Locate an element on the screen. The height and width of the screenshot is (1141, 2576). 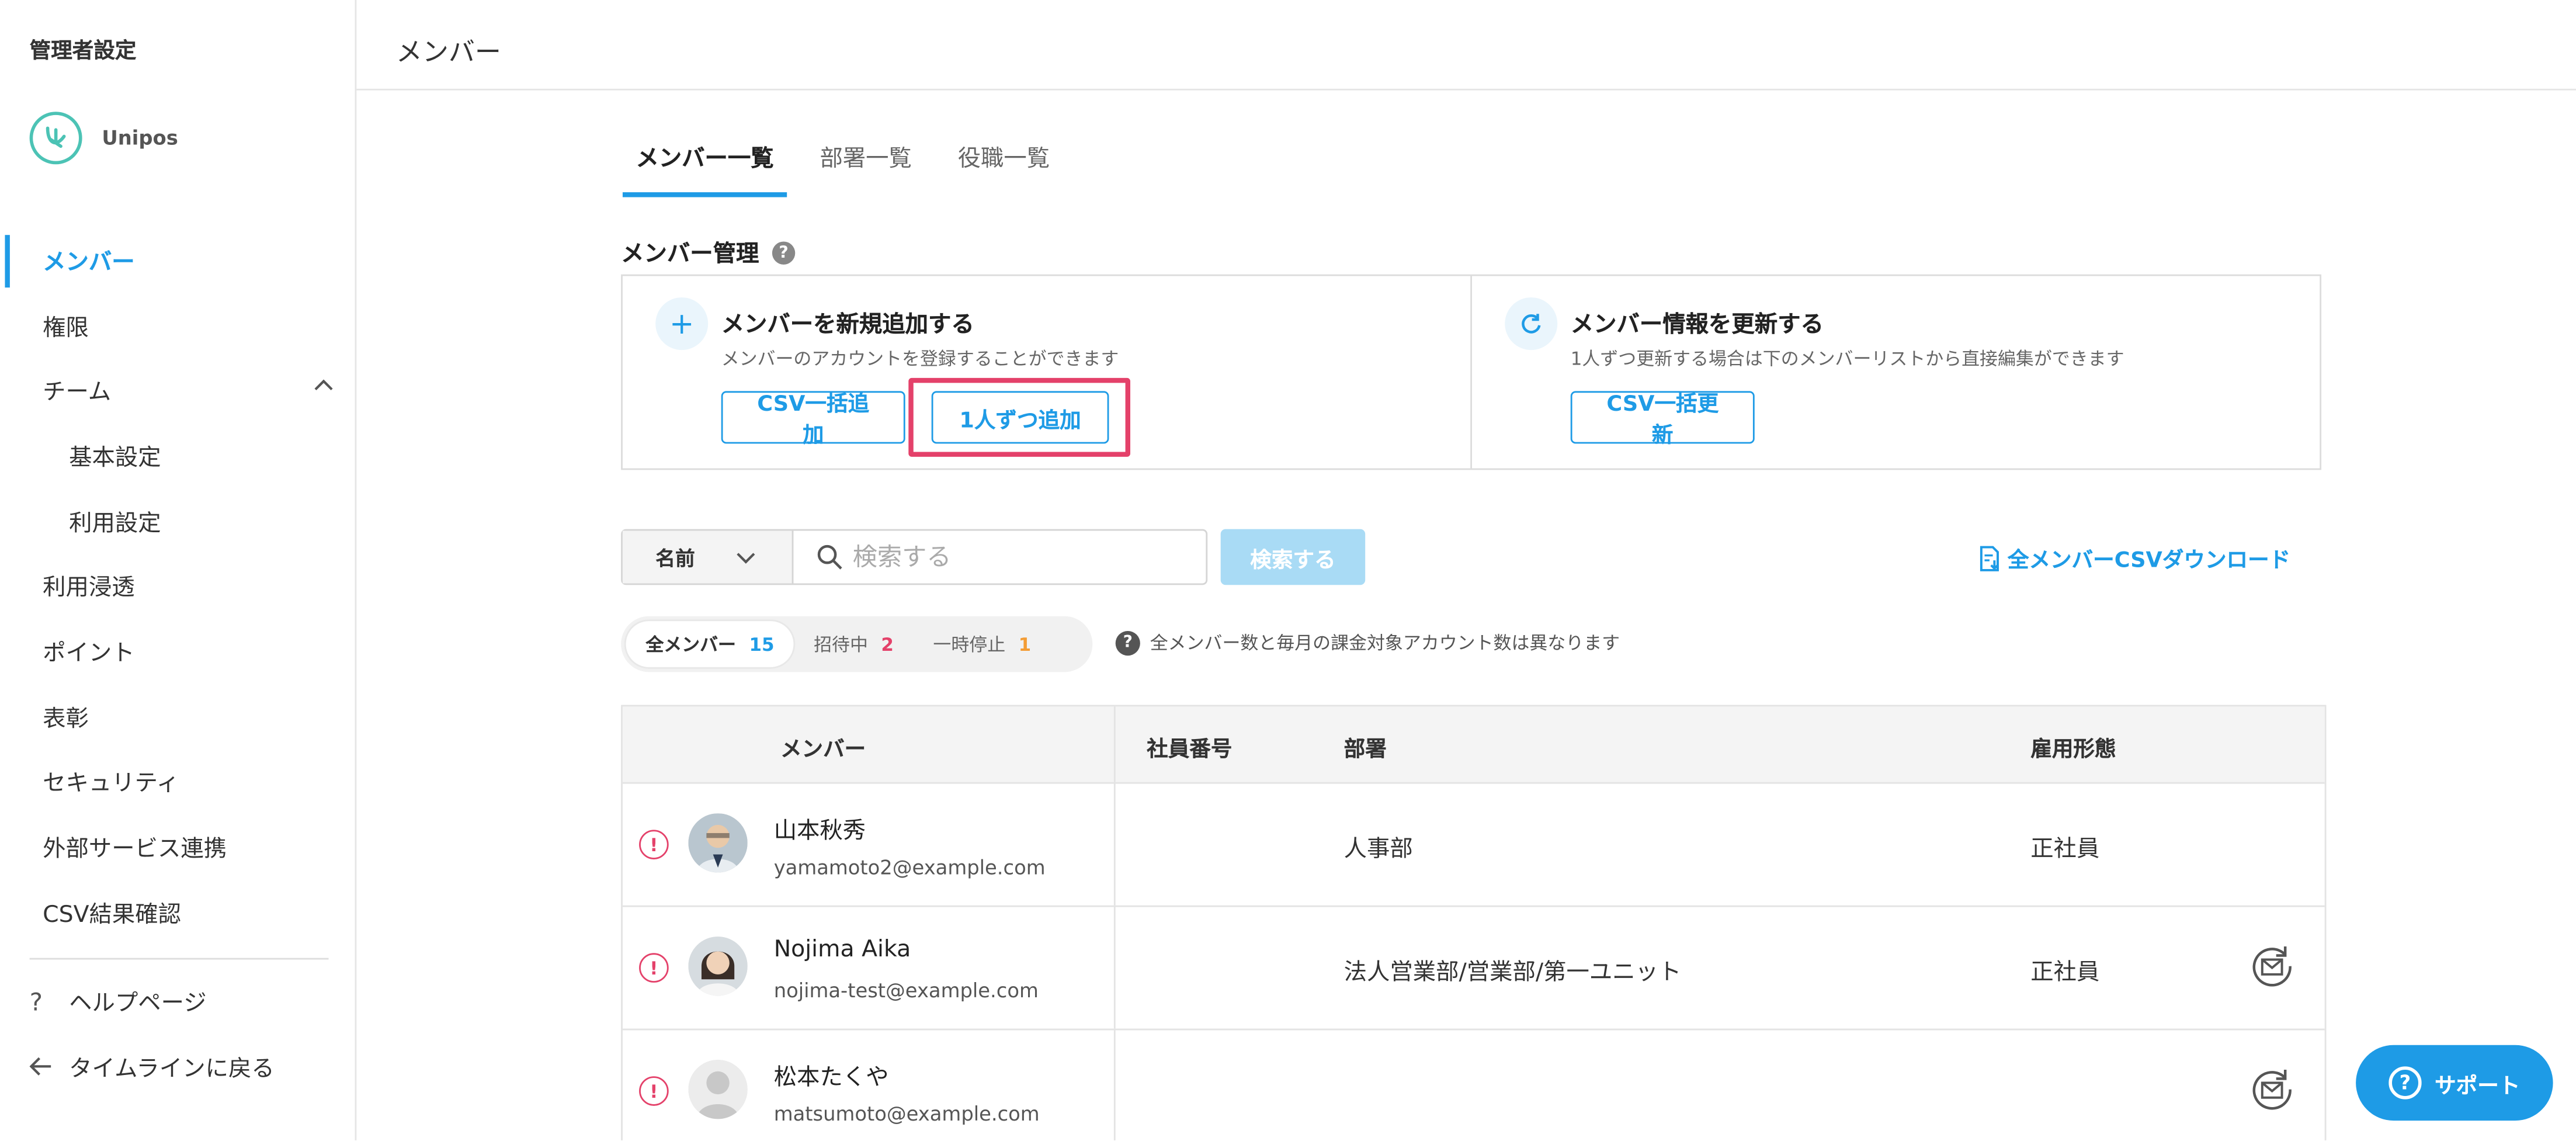
member-department: 人事部 is located at coordinates (1378, 849).